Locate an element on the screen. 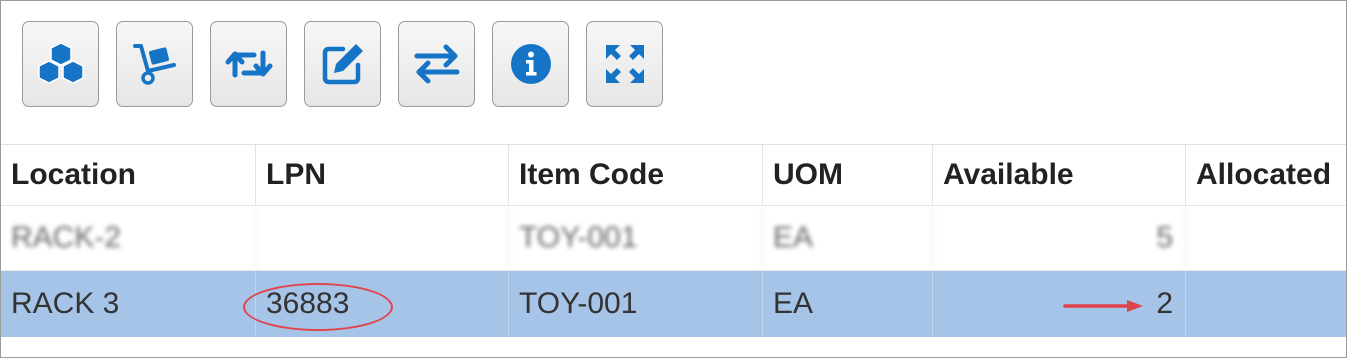 This screenshot has width=1347, height=358. toolbar-button-hand-truck is located at coordinates (154, 64).